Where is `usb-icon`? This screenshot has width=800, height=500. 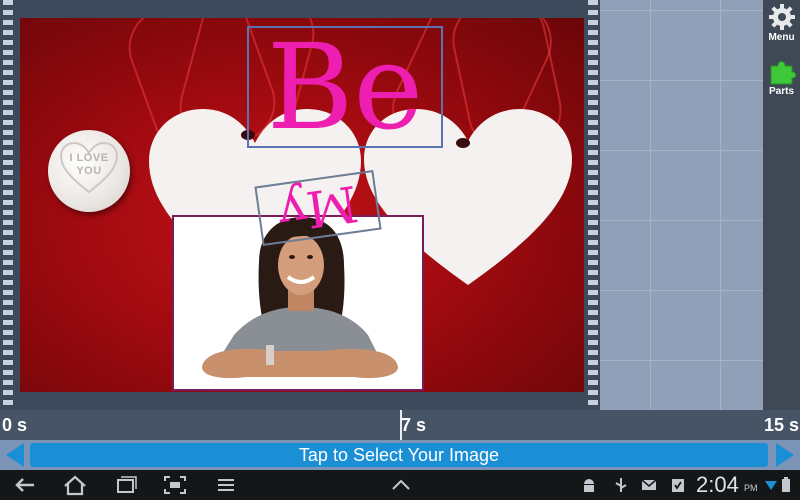
usb-icon is located at coordinates (621, 485).